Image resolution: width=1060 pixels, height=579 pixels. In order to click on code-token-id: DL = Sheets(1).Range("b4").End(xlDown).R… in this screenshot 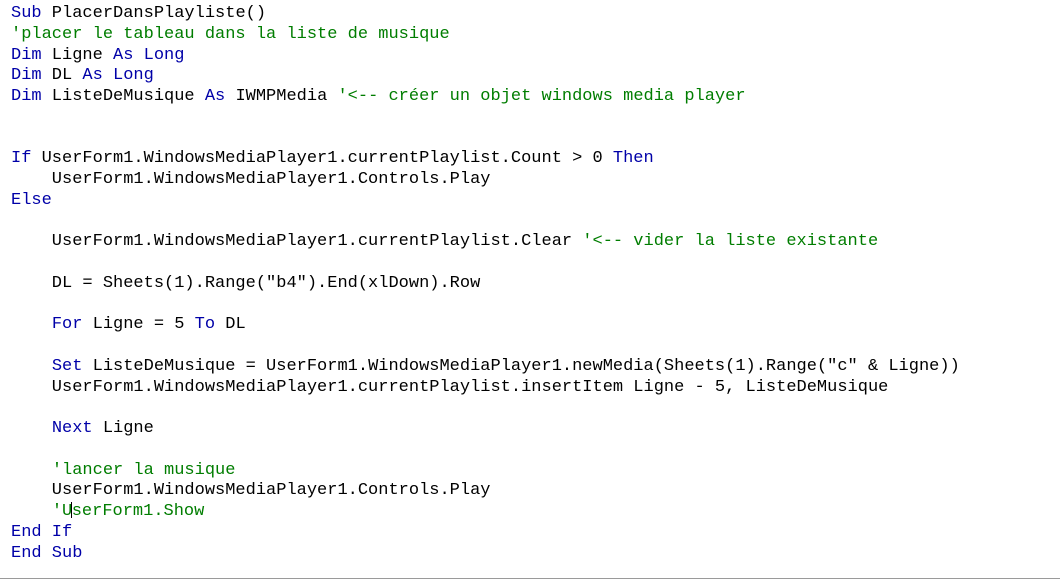, I will do `click(246, 283)`.